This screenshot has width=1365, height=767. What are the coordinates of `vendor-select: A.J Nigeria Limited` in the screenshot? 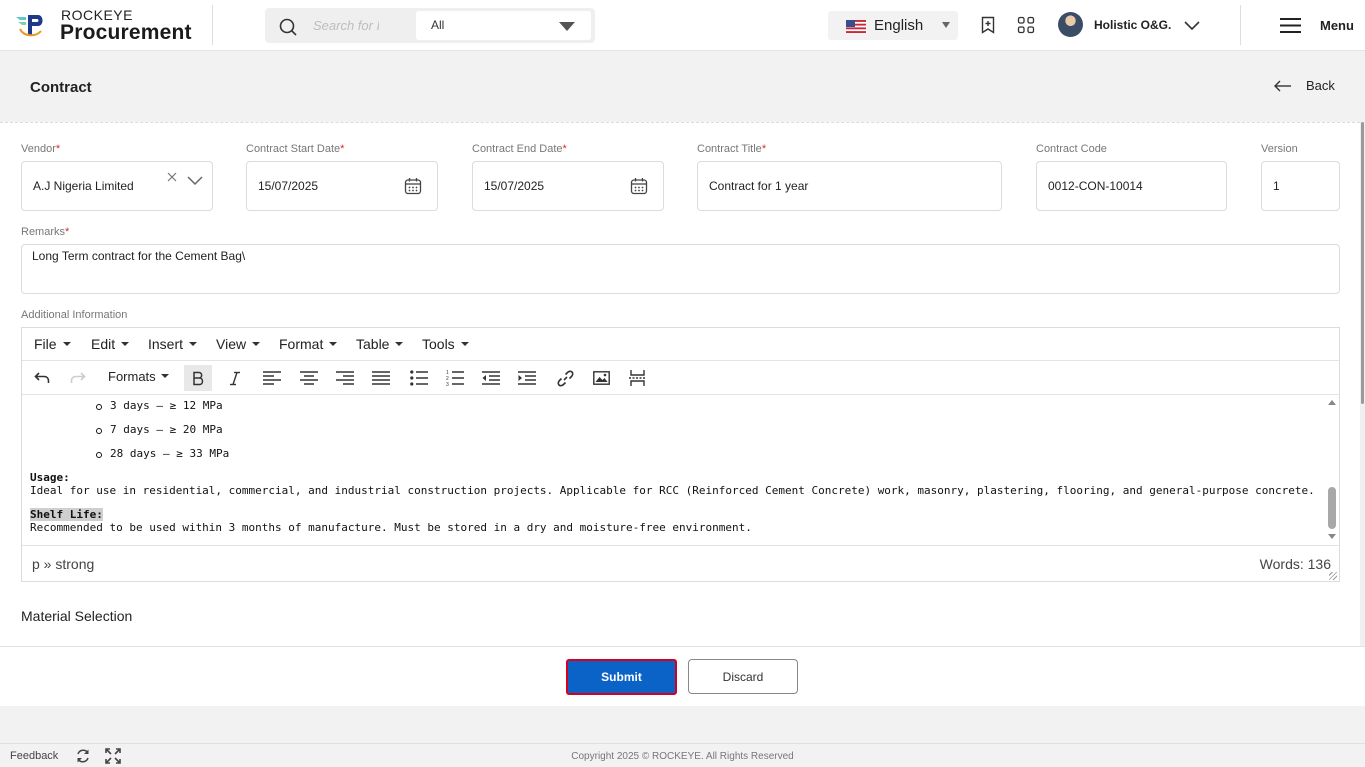 It's located at (117, 186).